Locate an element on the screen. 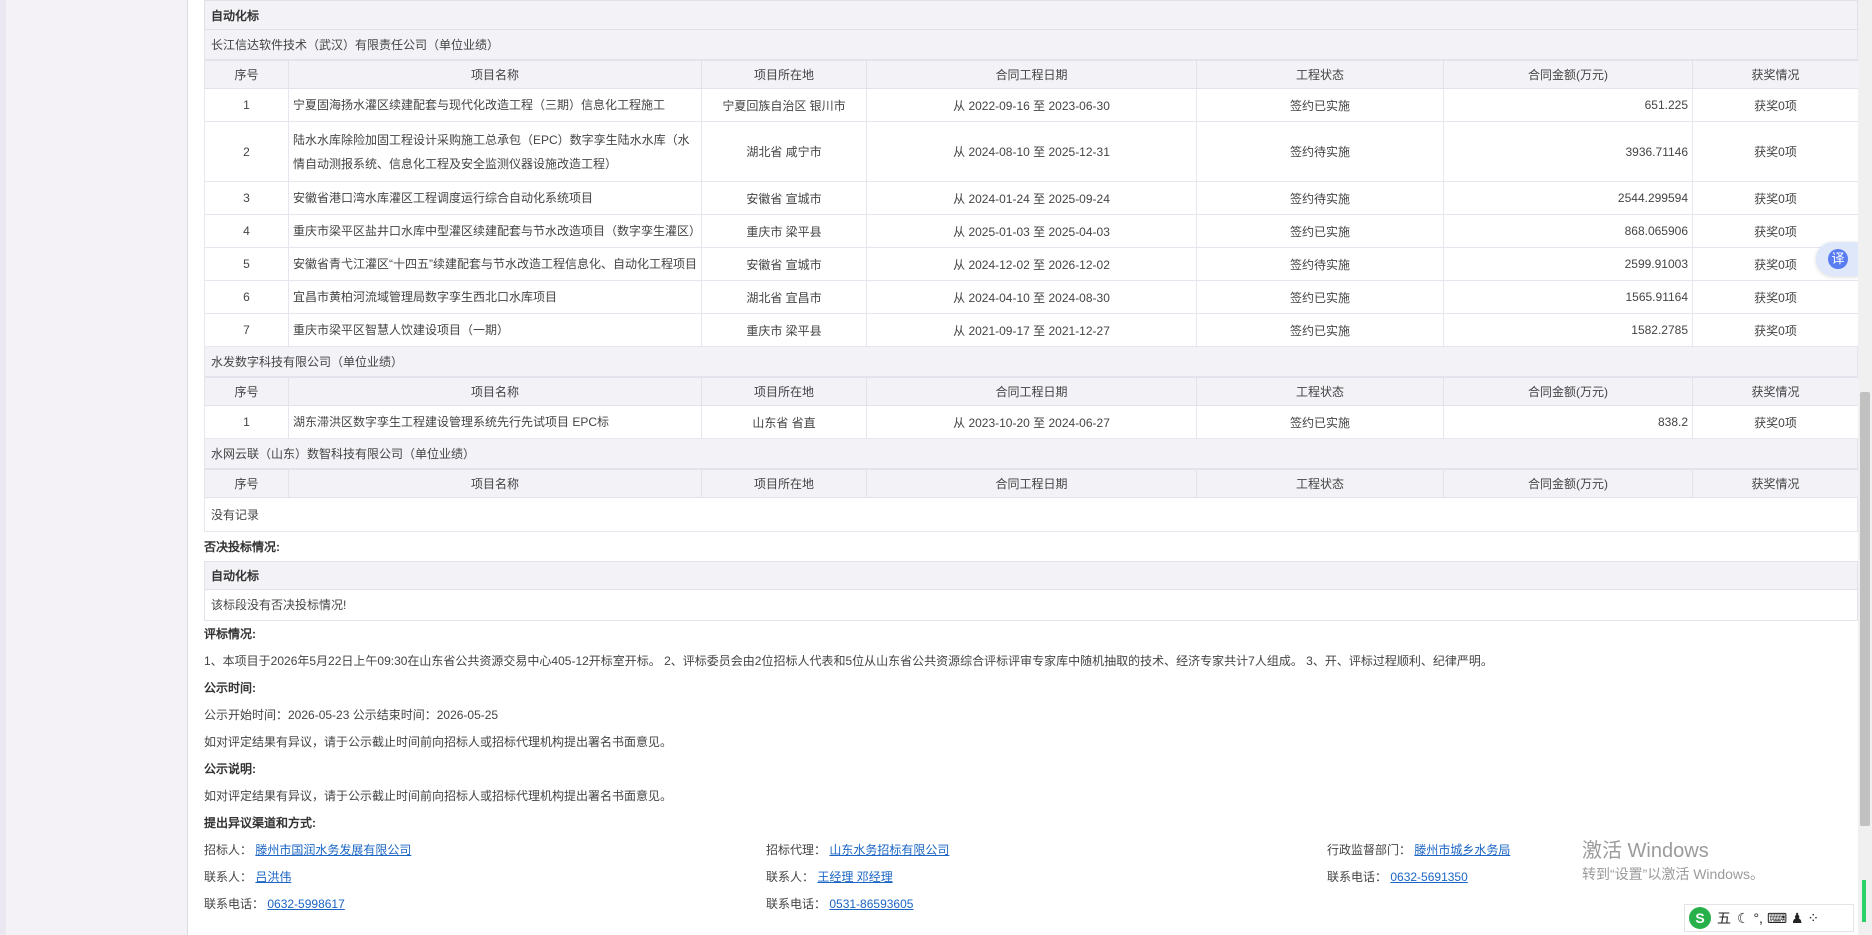 Image resolution: width=1872 pixels, height=935 pixels. publicity-note-text: 如对评定结果有异议，请于公示截止时间前向招标人或招标代理机构提出署名书面意见。 is located at coordinates (438, 796).